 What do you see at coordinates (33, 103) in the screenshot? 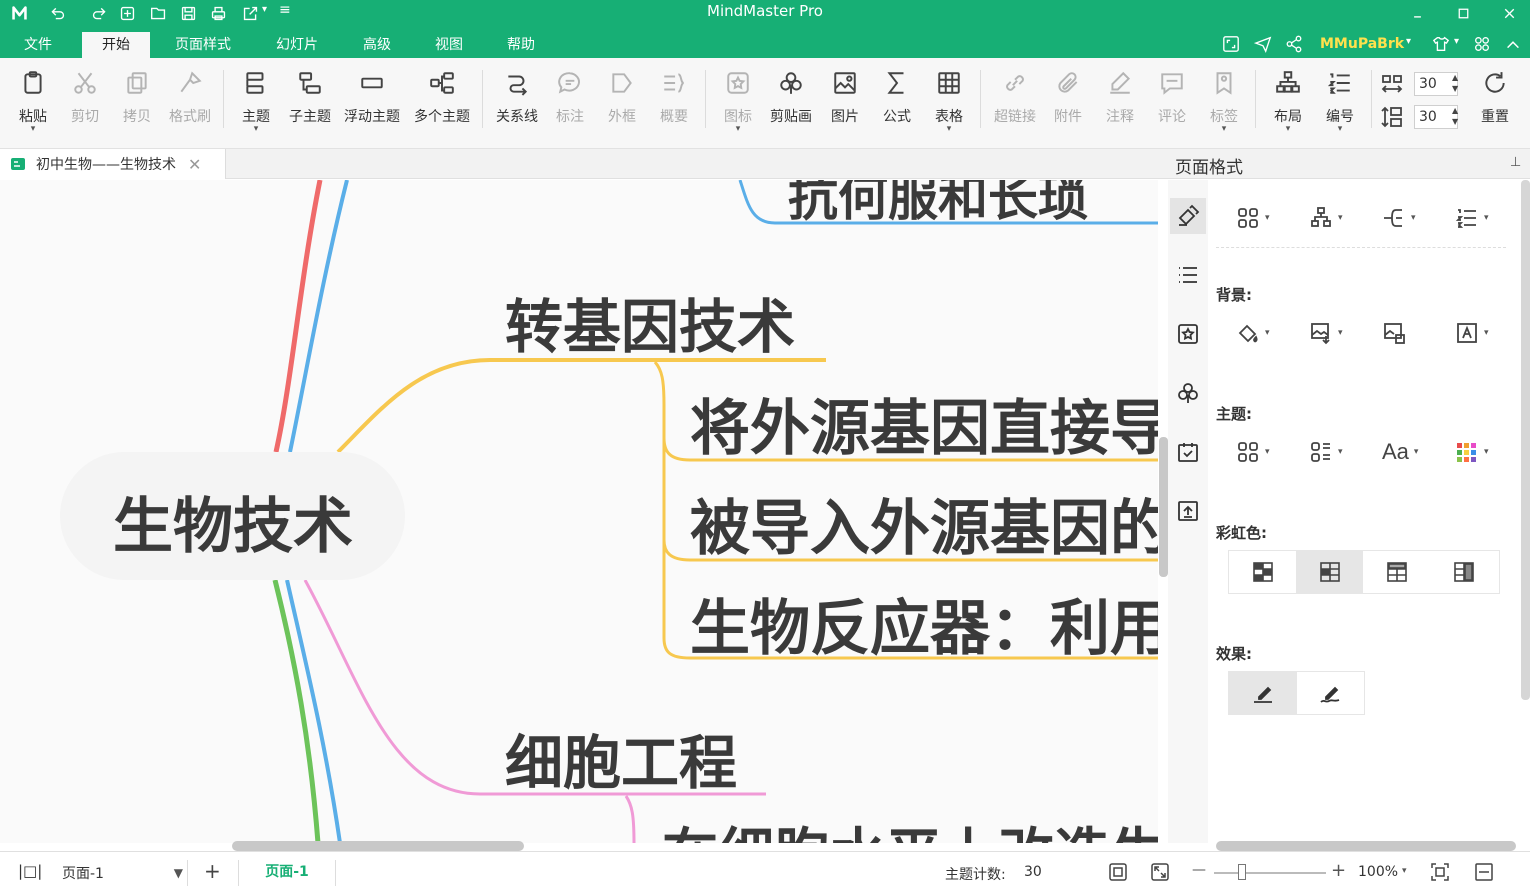
I see `paste-button: 粘贴 ▾` at bounding box center [33, 103].